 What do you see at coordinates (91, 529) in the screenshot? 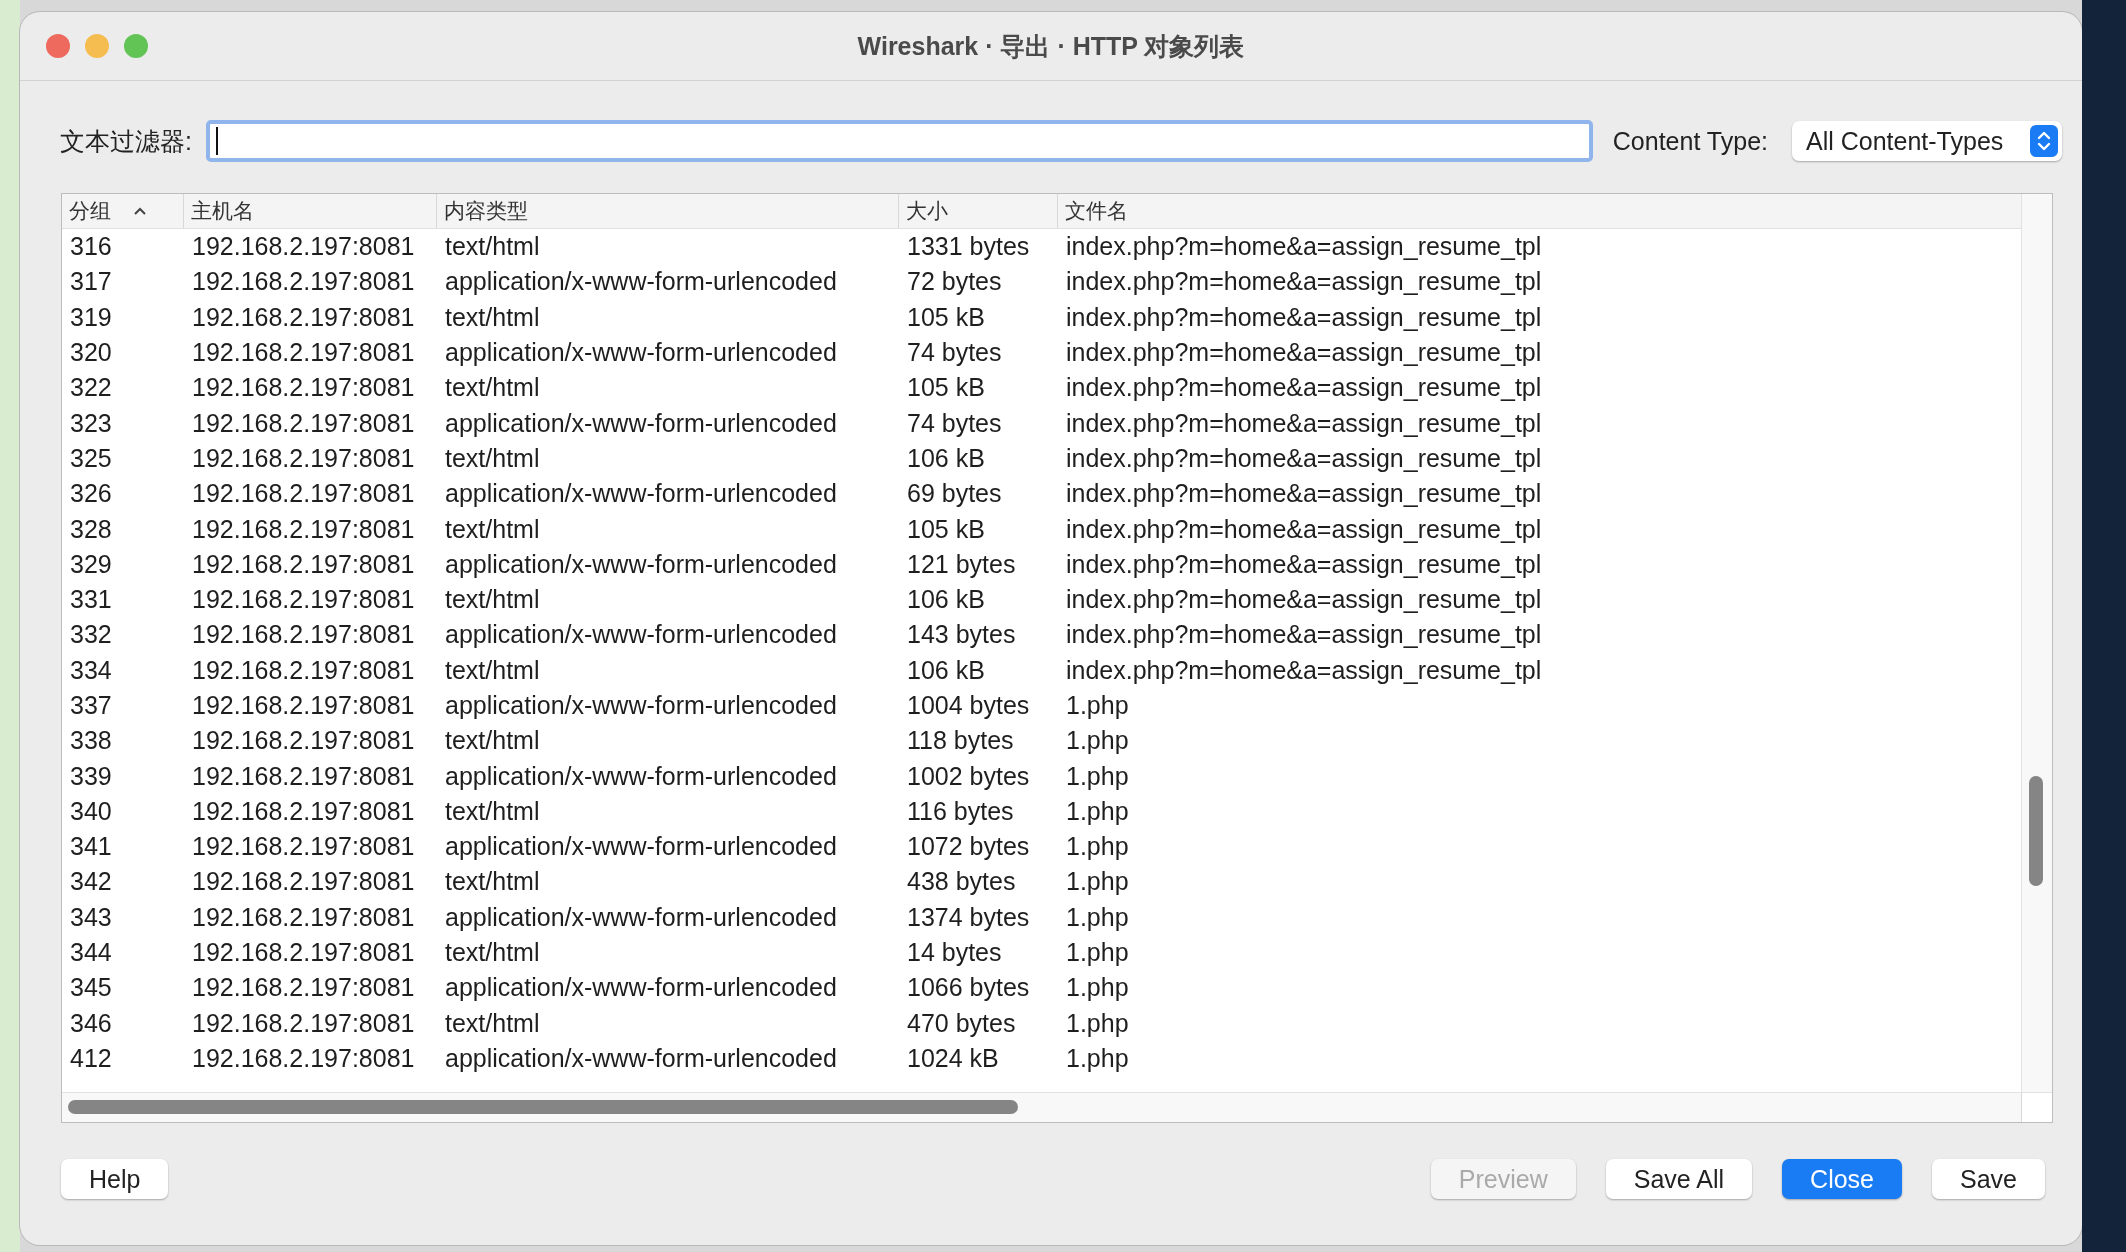
I see `table-cell-text: 328` at bounding box center [91, 529].